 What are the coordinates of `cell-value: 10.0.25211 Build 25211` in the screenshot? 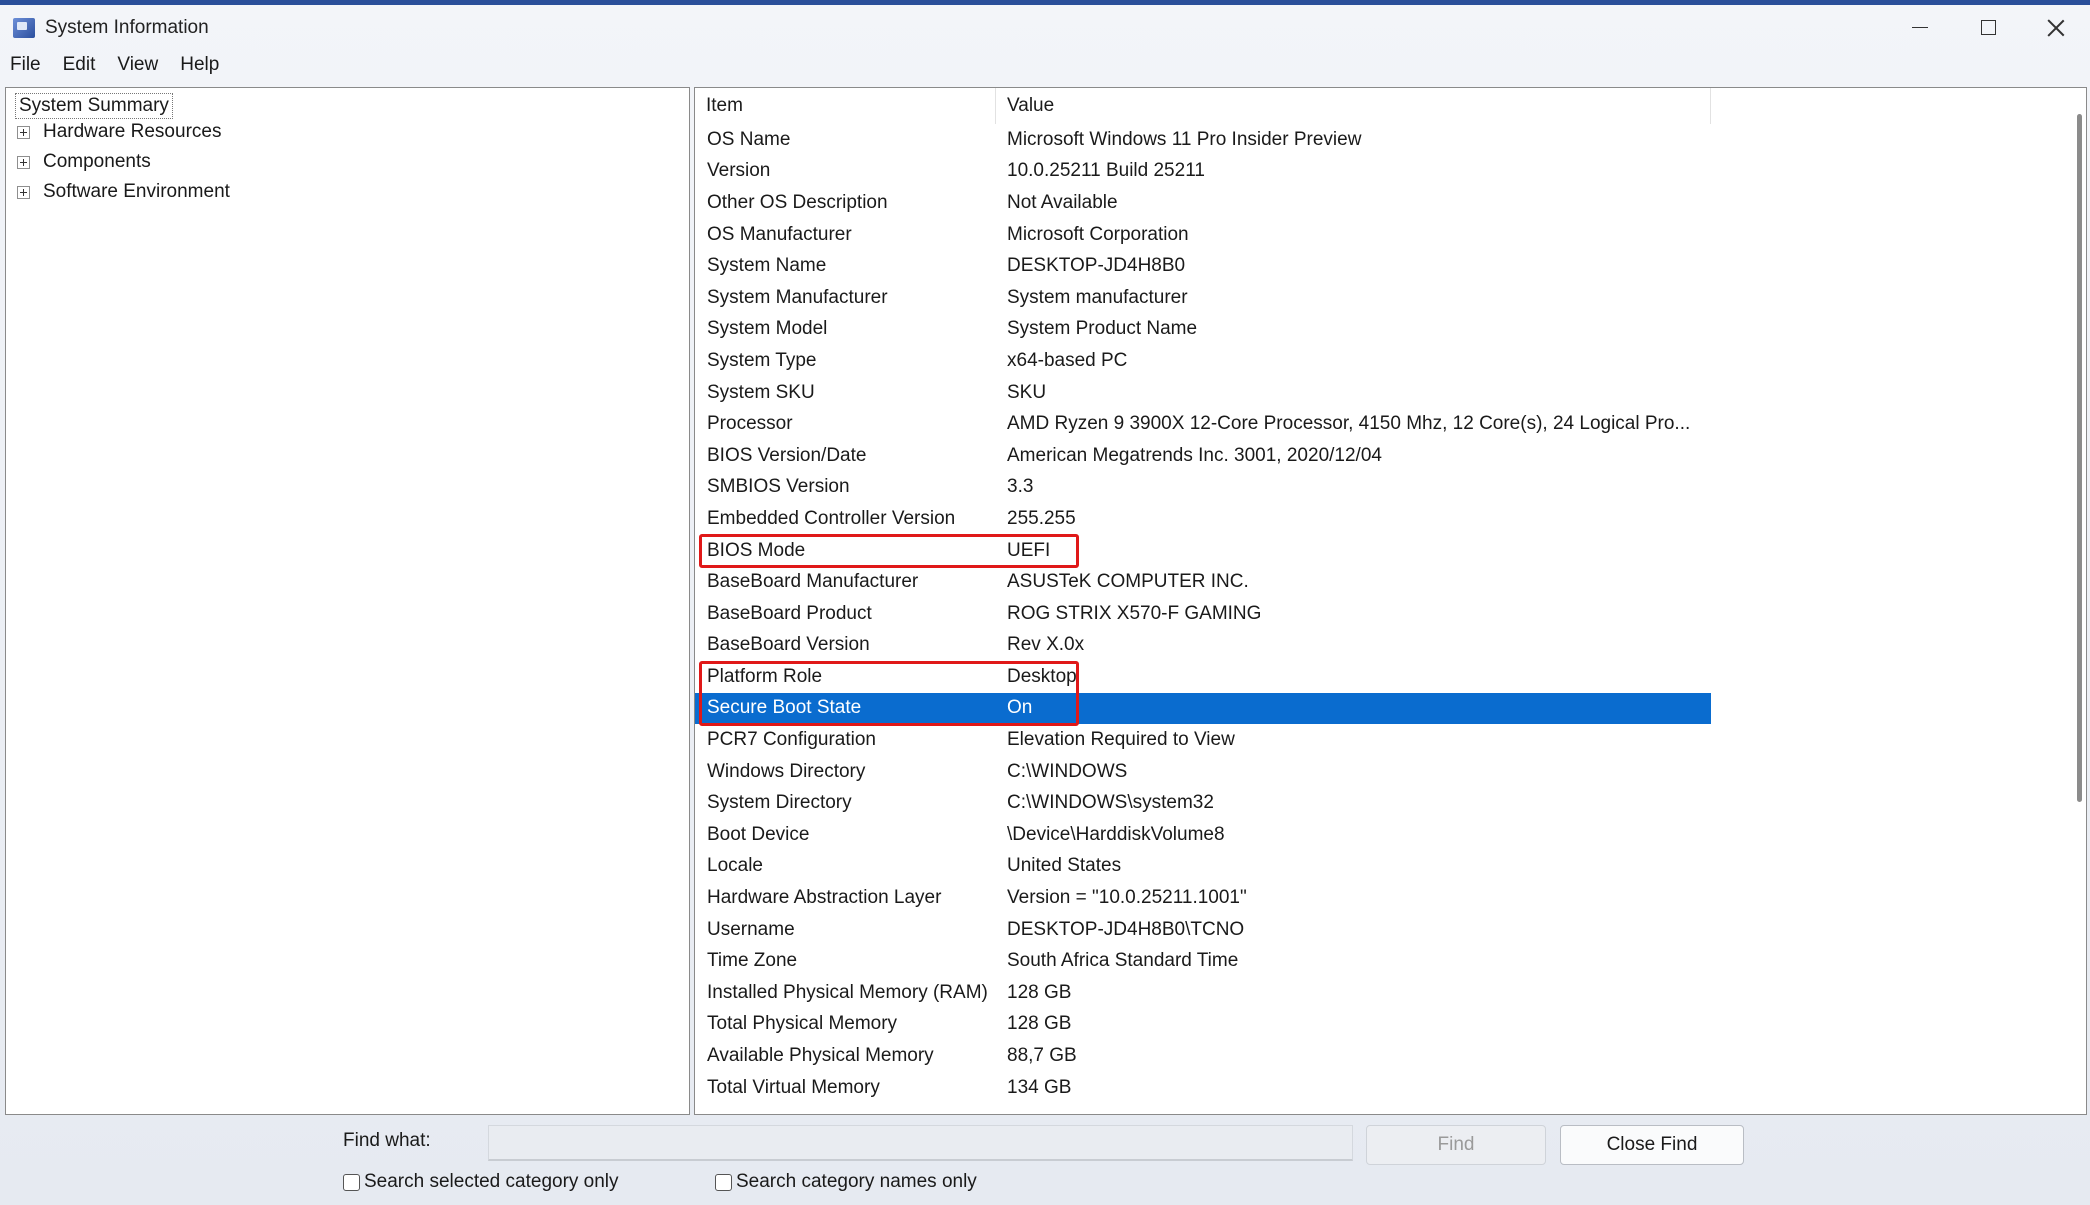 It's located at (1106, 171).